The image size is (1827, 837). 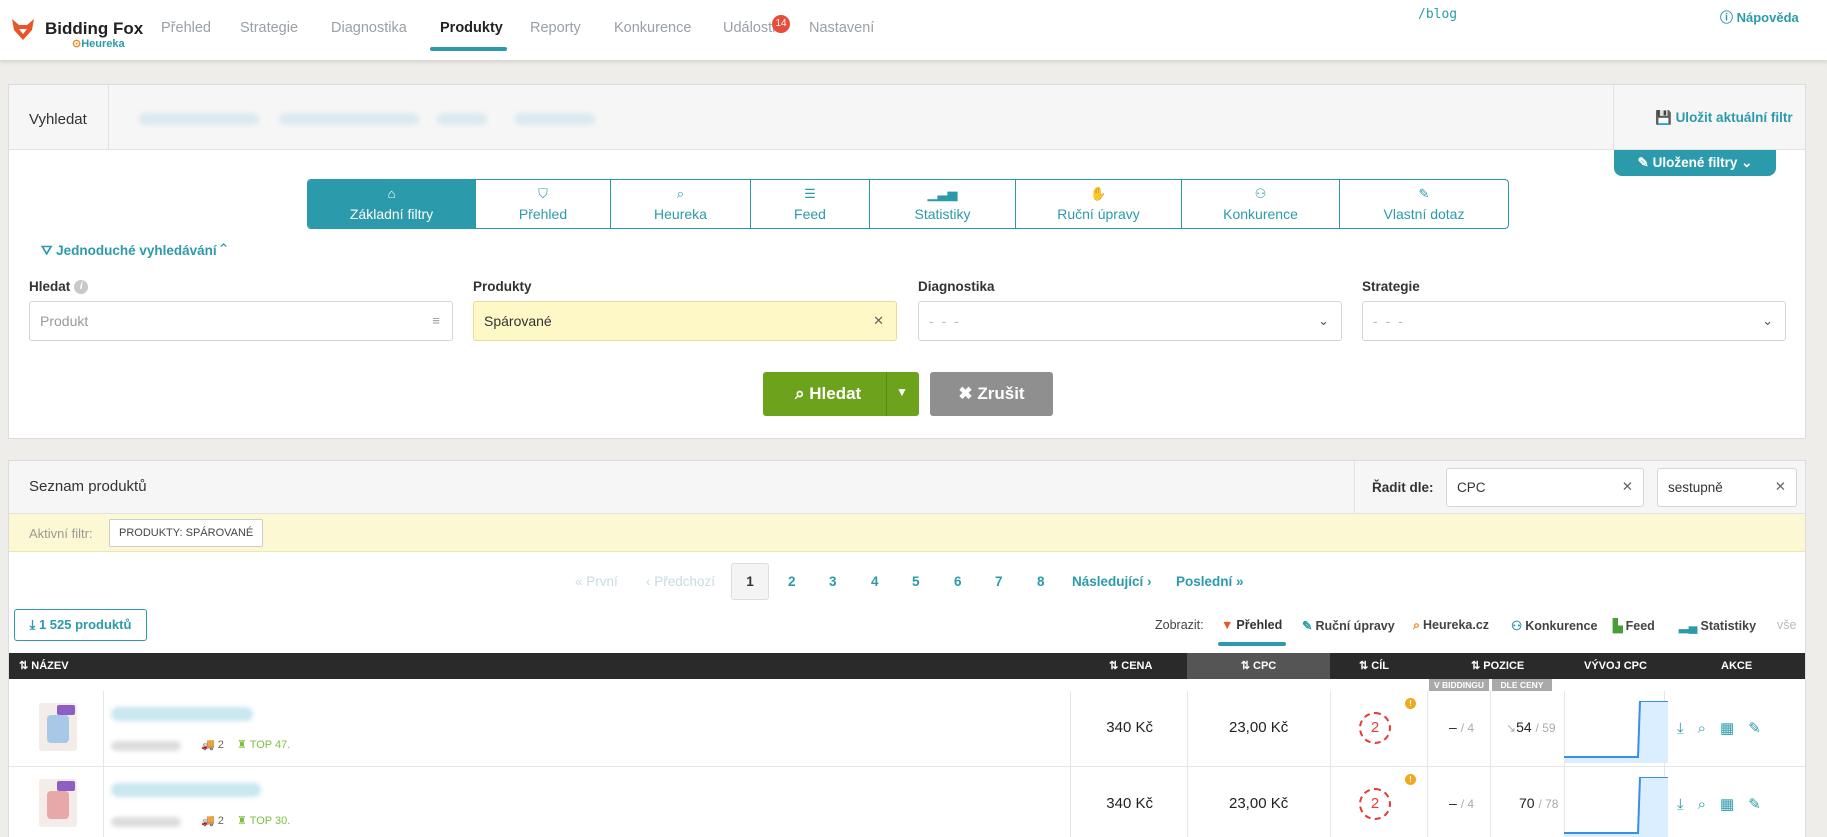 I want to click on chevron-up-icon: ⌃, so click(x=221, y=250).